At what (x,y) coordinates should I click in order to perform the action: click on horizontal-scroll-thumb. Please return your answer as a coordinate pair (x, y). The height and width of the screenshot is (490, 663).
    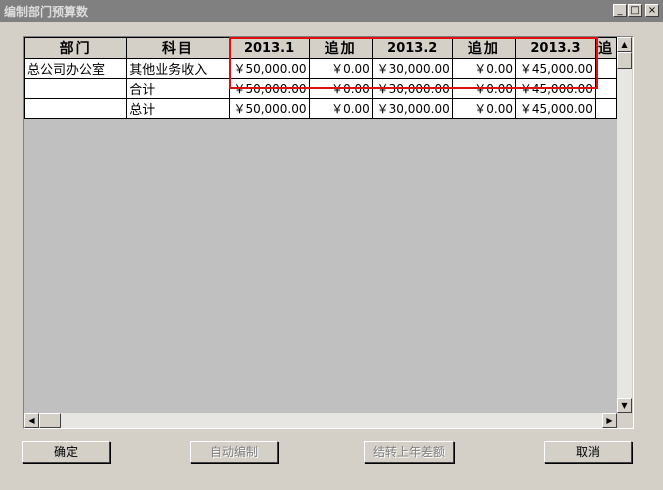
    Looking at the image, I should click on (50, 420).